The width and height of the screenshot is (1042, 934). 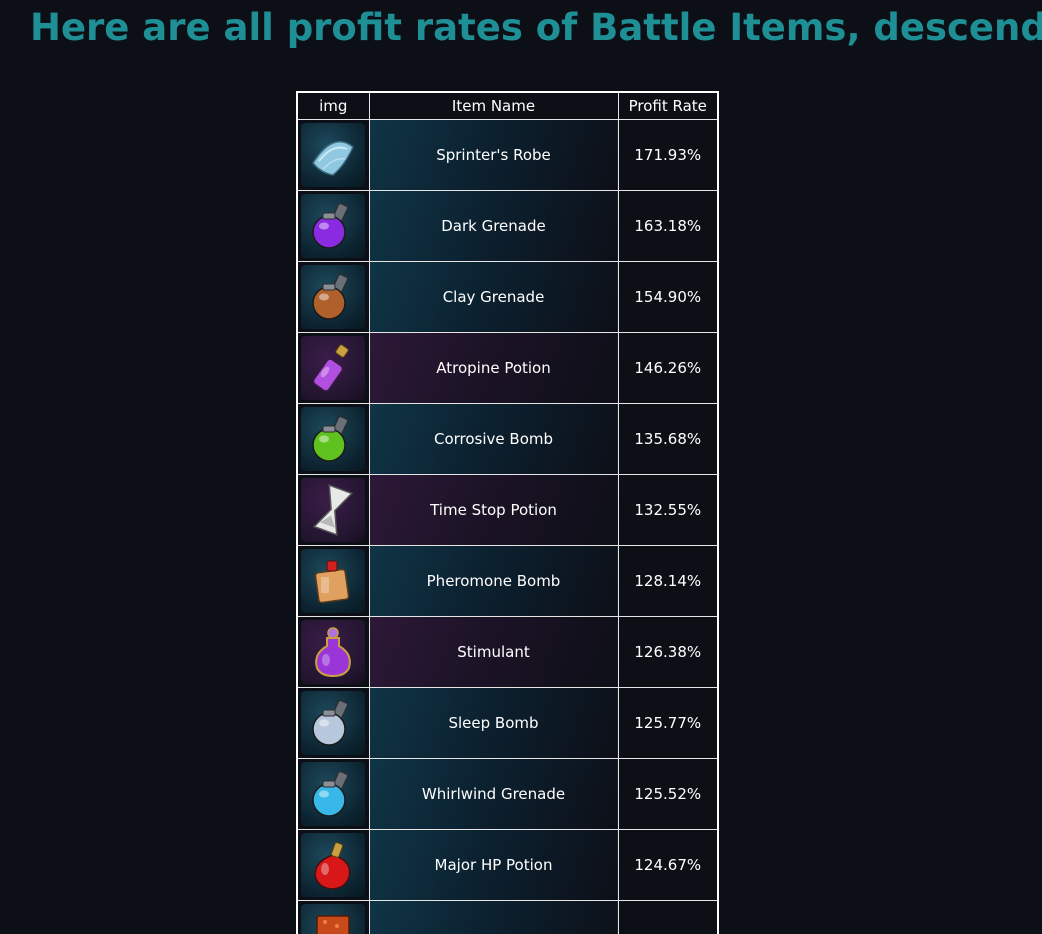 I want to click on potion-icon, so click(x=333, y=368).